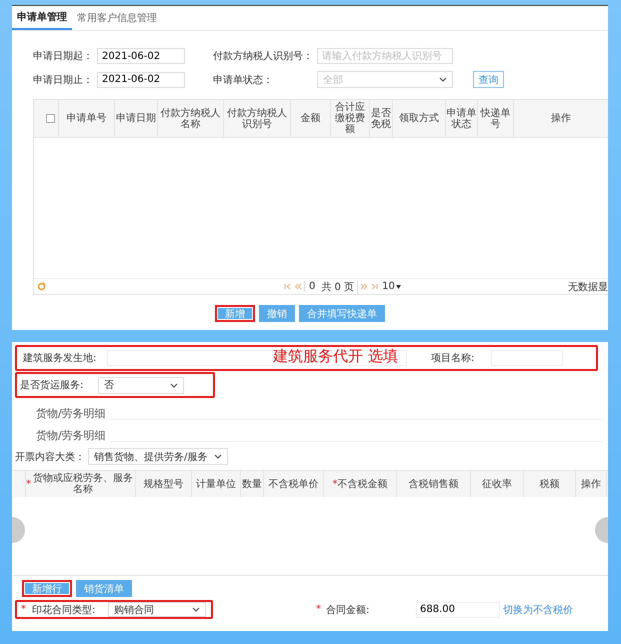 The image size is (621, 644). I want to click on column-header: 付款方纳税人名称, so click(191, 118).